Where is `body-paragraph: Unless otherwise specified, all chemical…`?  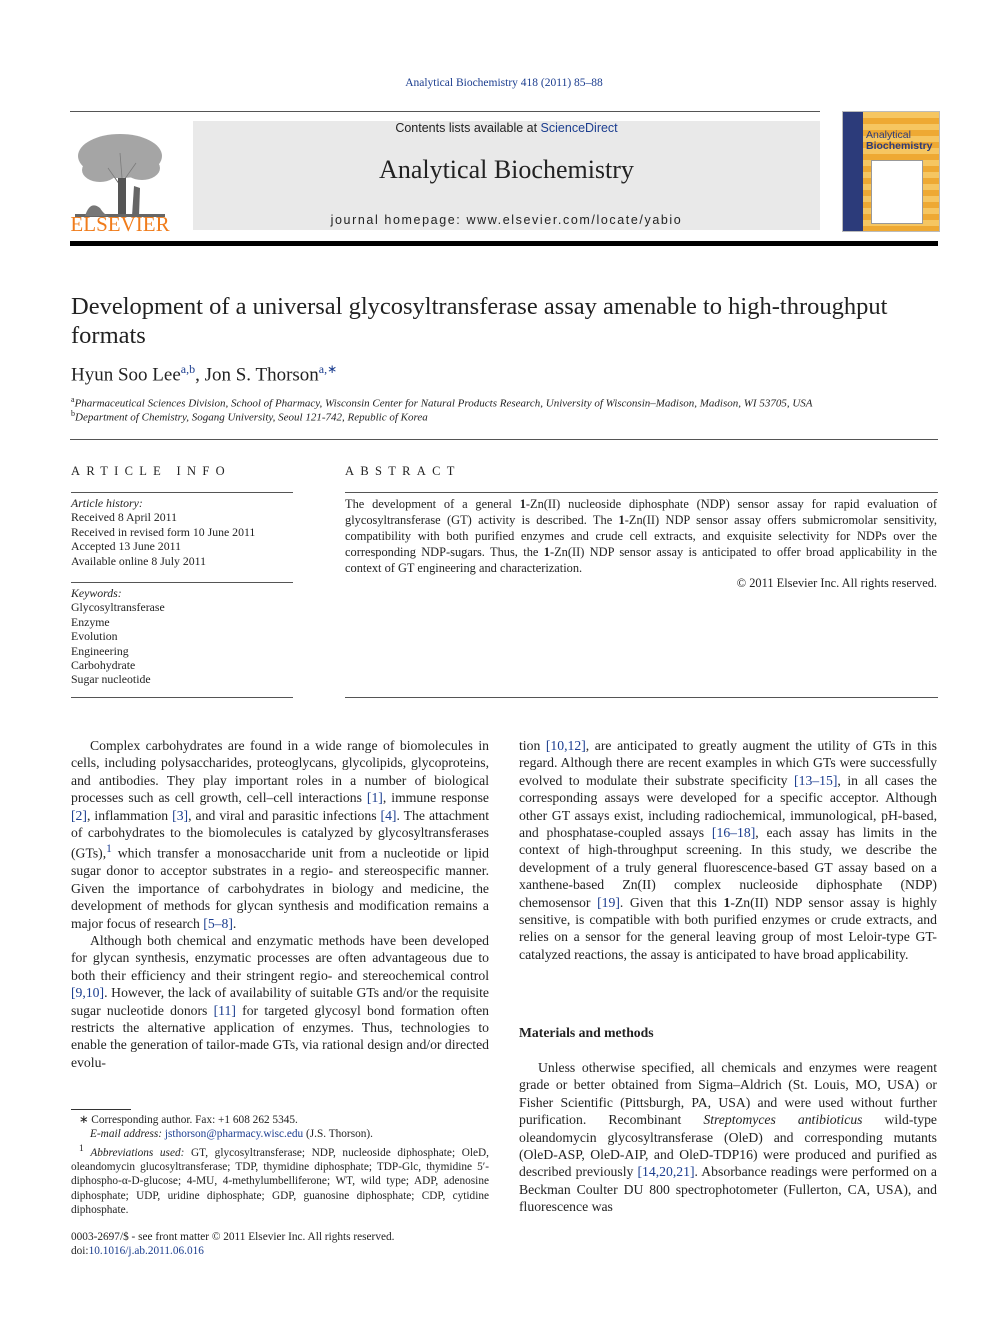 body-paragraph: Unless otherwise specified, all chemical… is located at coordinates (728, 1137).